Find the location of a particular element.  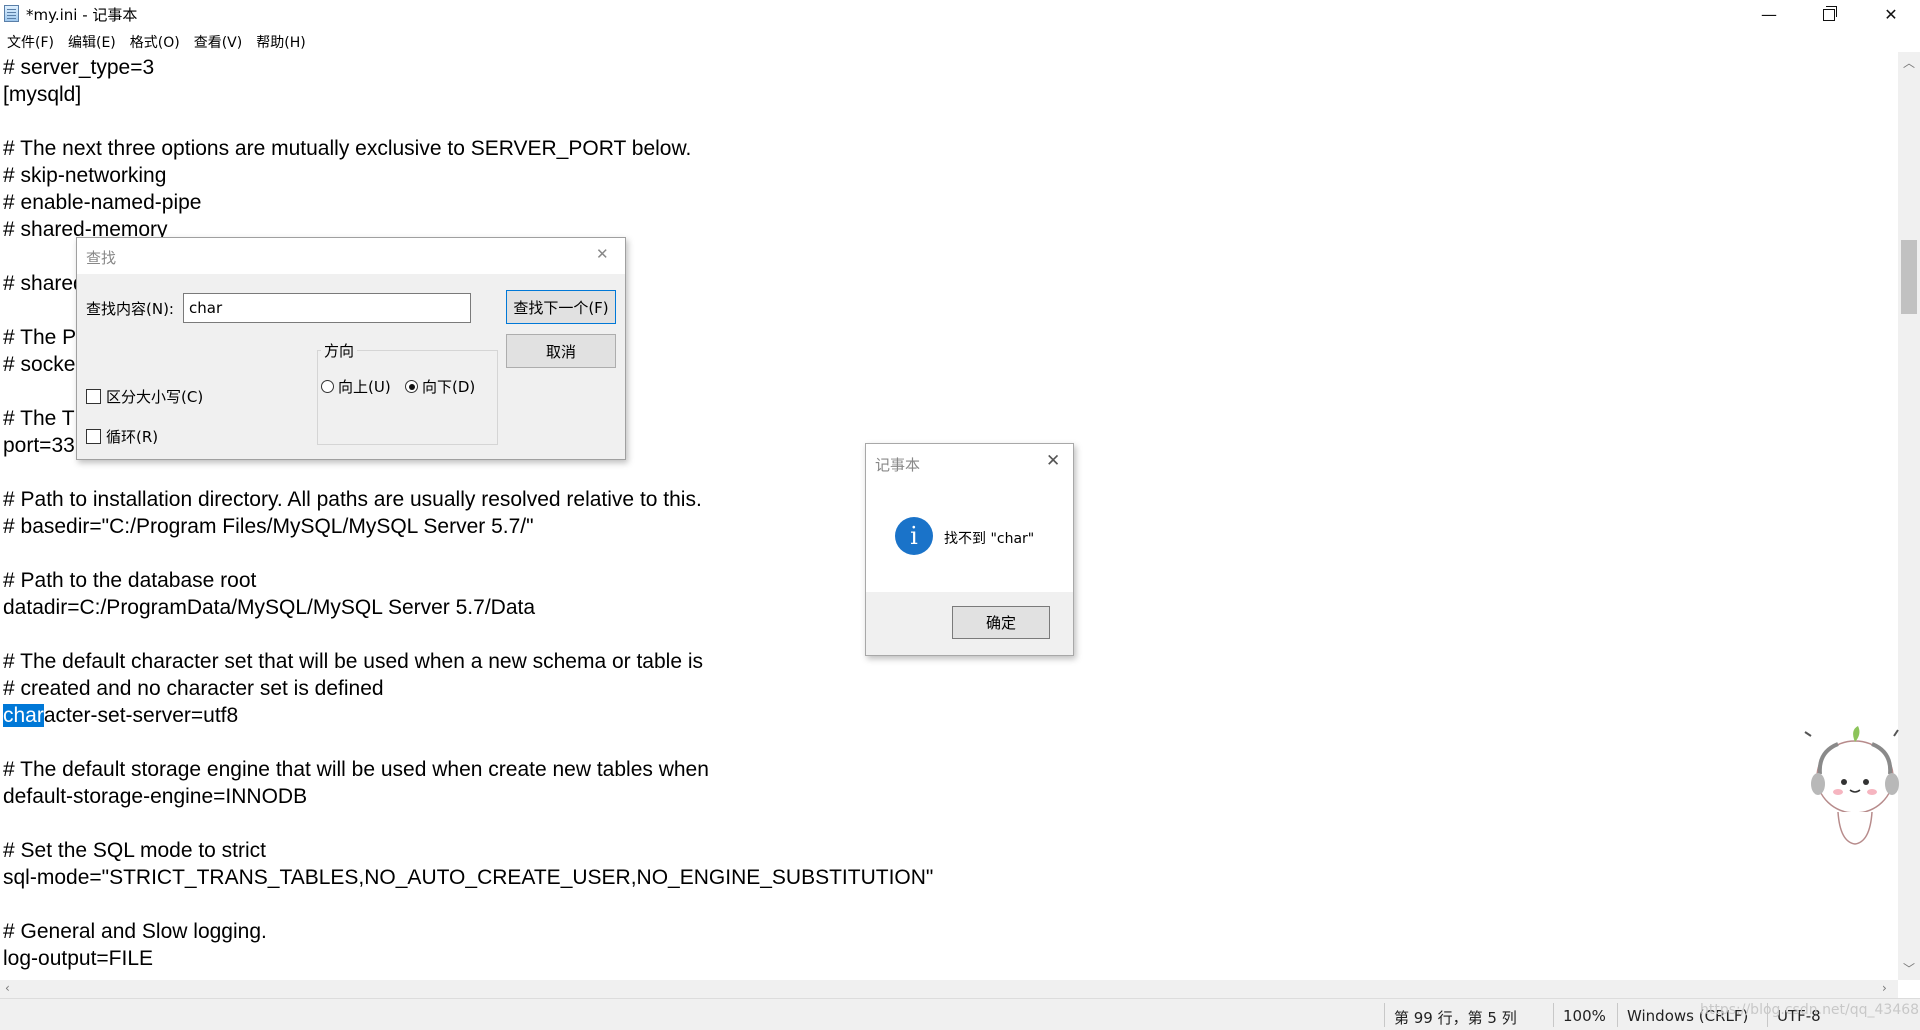

text-line: # shared is located at coordinates (44, 283).